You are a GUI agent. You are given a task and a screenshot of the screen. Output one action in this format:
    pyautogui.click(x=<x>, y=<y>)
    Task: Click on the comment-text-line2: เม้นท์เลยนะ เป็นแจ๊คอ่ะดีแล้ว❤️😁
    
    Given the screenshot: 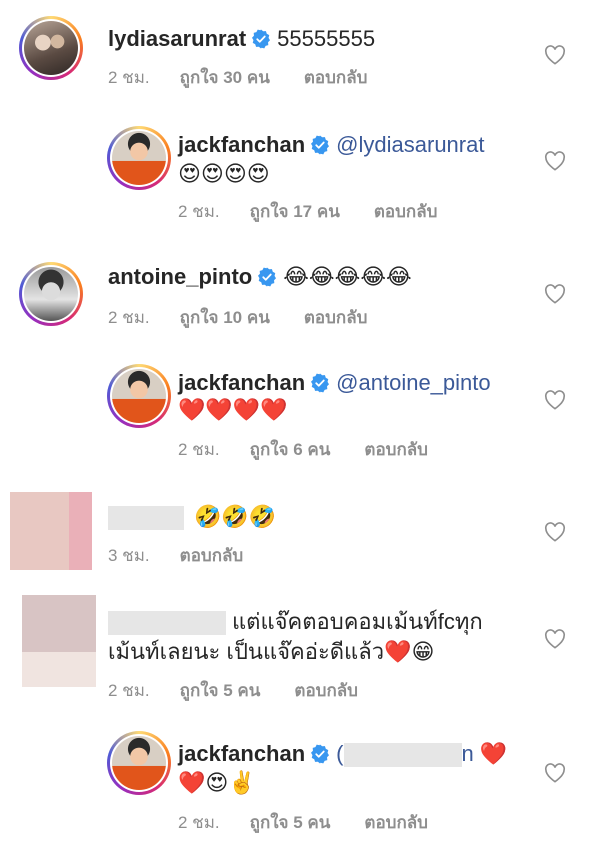 What is the action you would take?
    pyautogui.click(x=271, y=651)
    